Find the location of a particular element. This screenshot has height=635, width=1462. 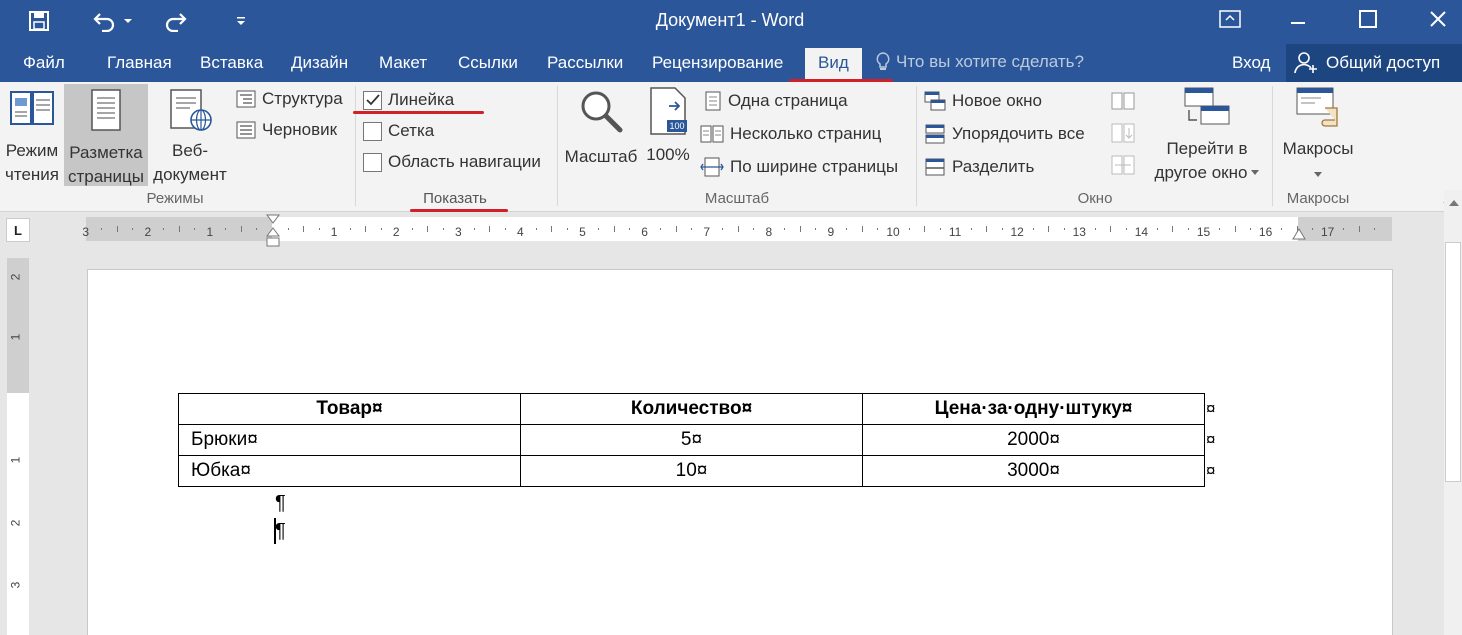

right-indent-marker is located at coordinates (1299, 237).